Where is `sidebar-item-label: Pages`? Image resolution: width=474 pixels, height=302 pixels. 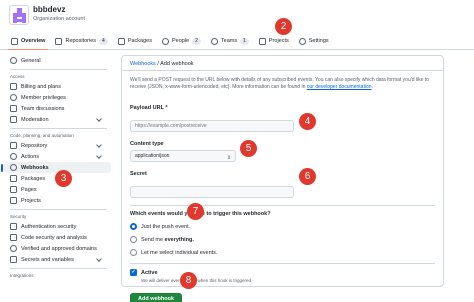 sidebar-item-label: Pages is located at coordinates (29, 189).